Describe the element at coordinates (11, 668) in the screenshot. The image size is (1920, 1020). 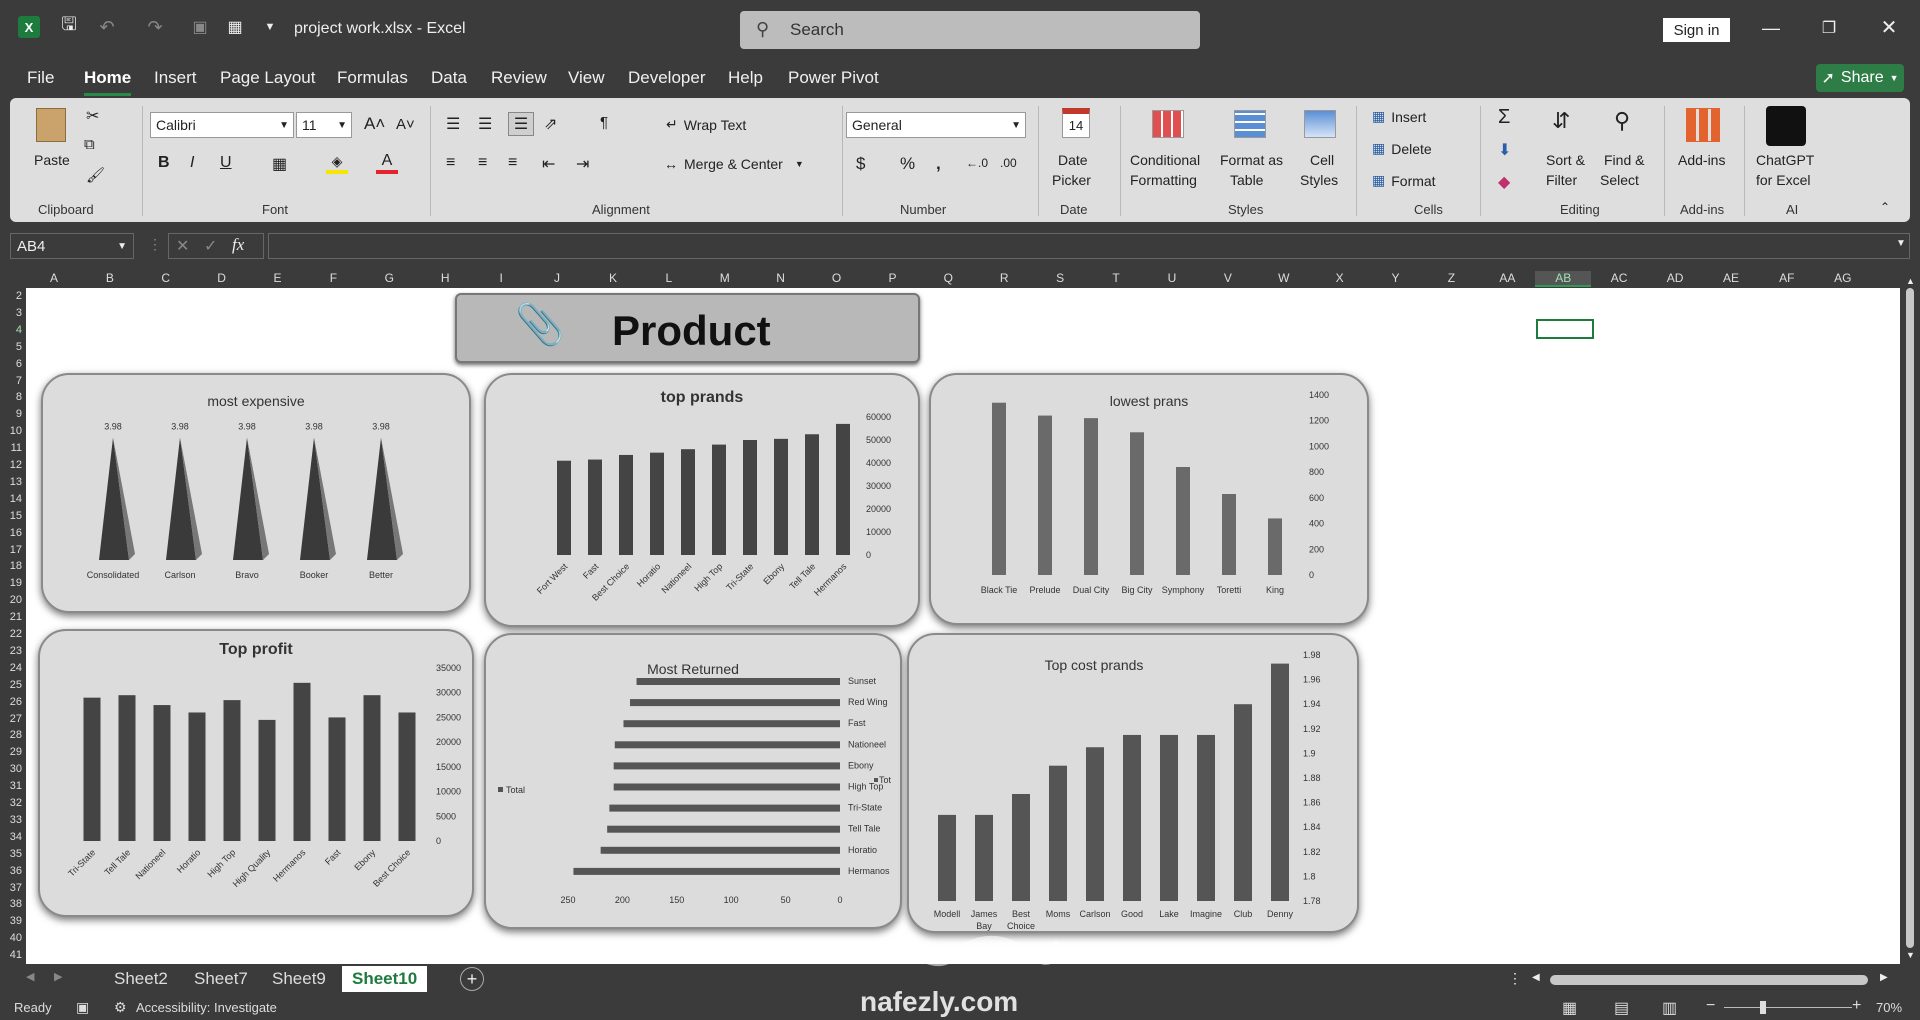
I see `row-header: 24` at that location.